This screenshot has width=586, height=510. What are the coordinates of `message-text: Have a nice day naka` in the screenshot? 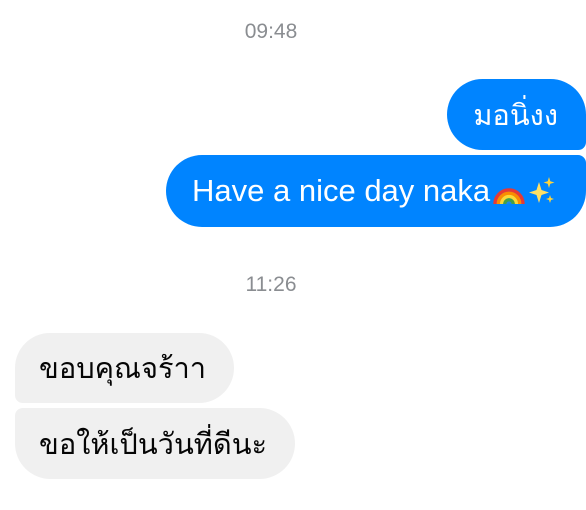 It's located at (341, 190).